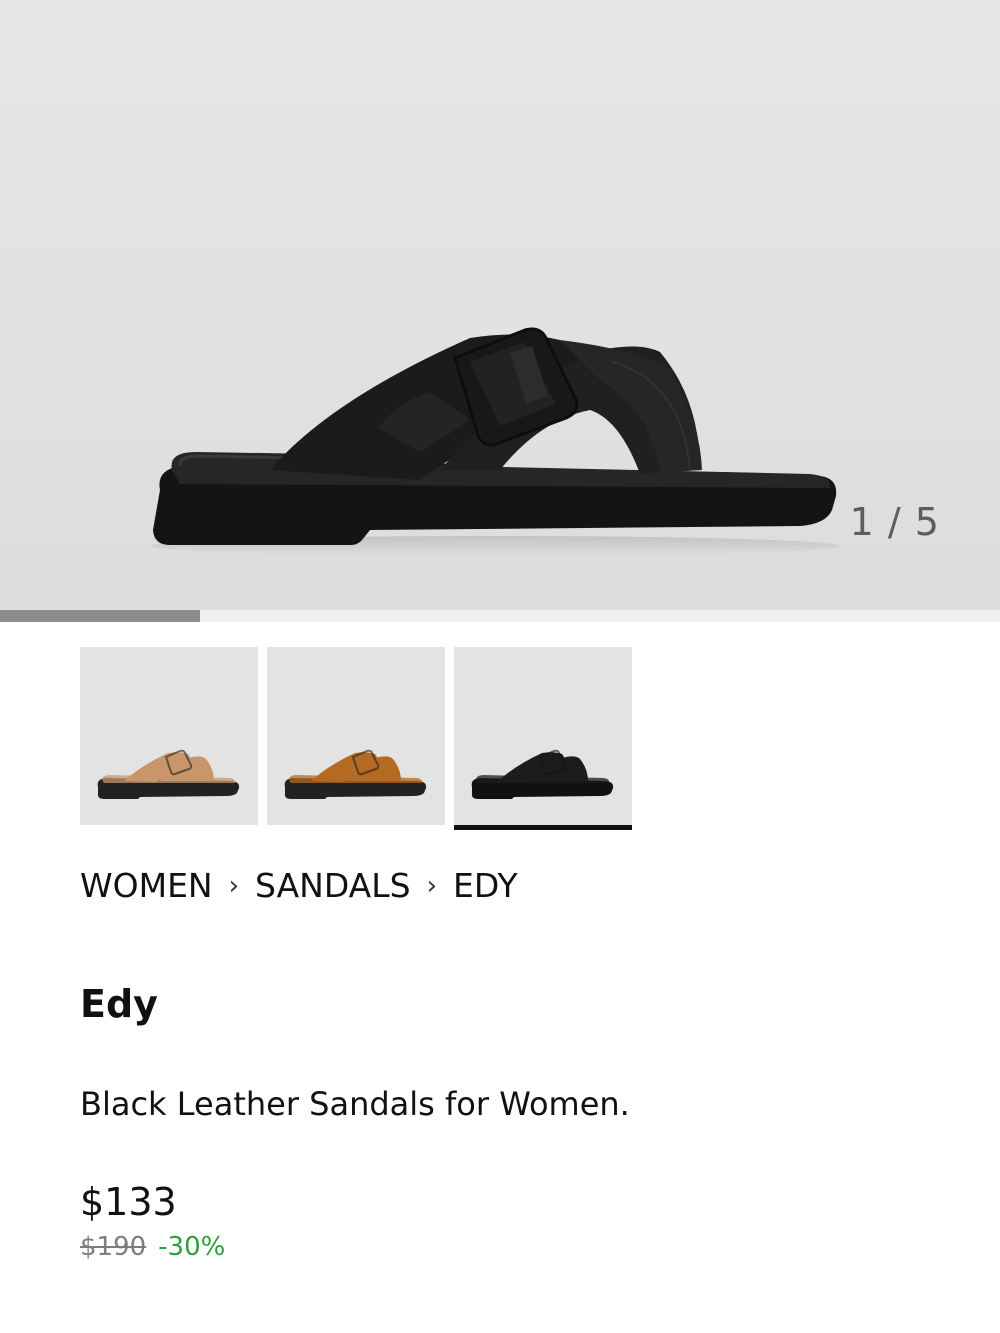 This screenshot has height=1333, width=1000. Describe the element at coordinates (485, 885) in the screenshot. I see `breadcrumb-edy: EDY` at that location.